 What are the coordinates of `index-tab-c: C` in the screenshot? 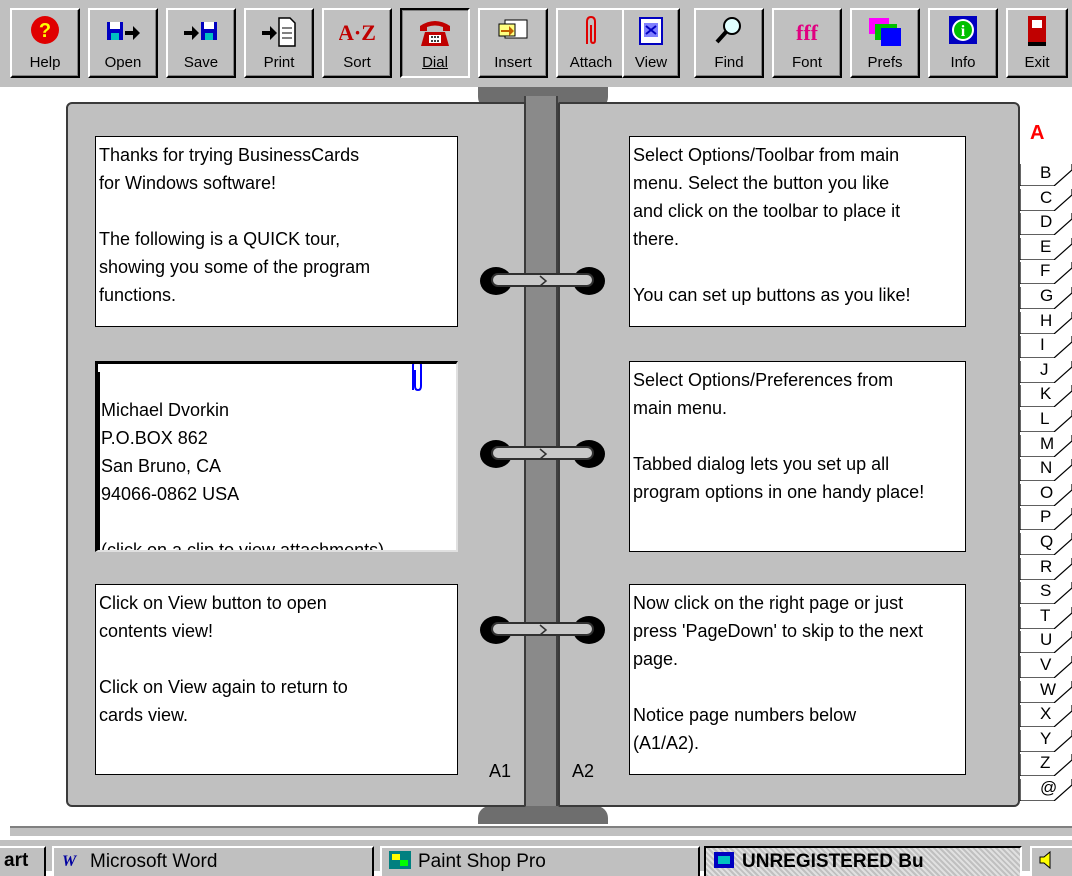 It's located at (1046, 199).